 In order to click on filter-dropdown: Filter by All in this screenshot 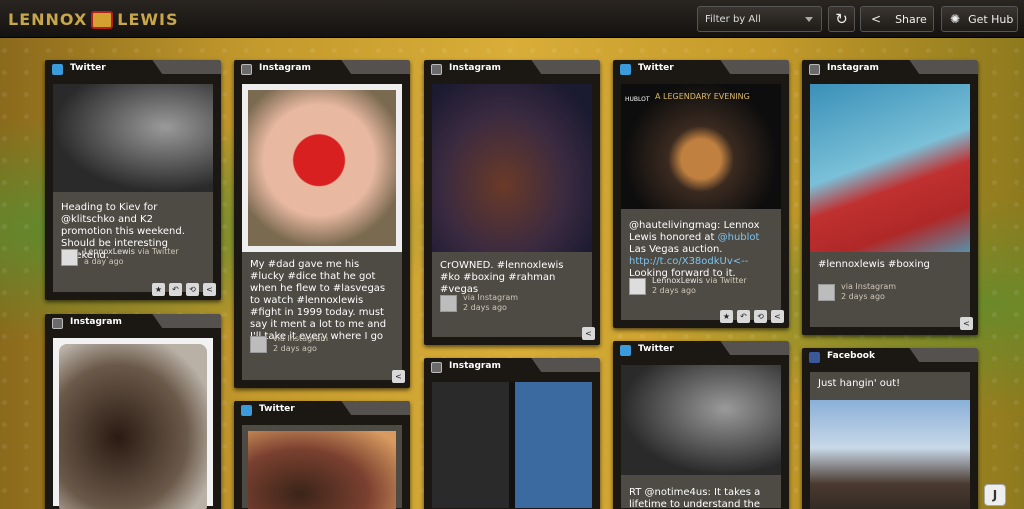, I will do `click(759, 19)`.